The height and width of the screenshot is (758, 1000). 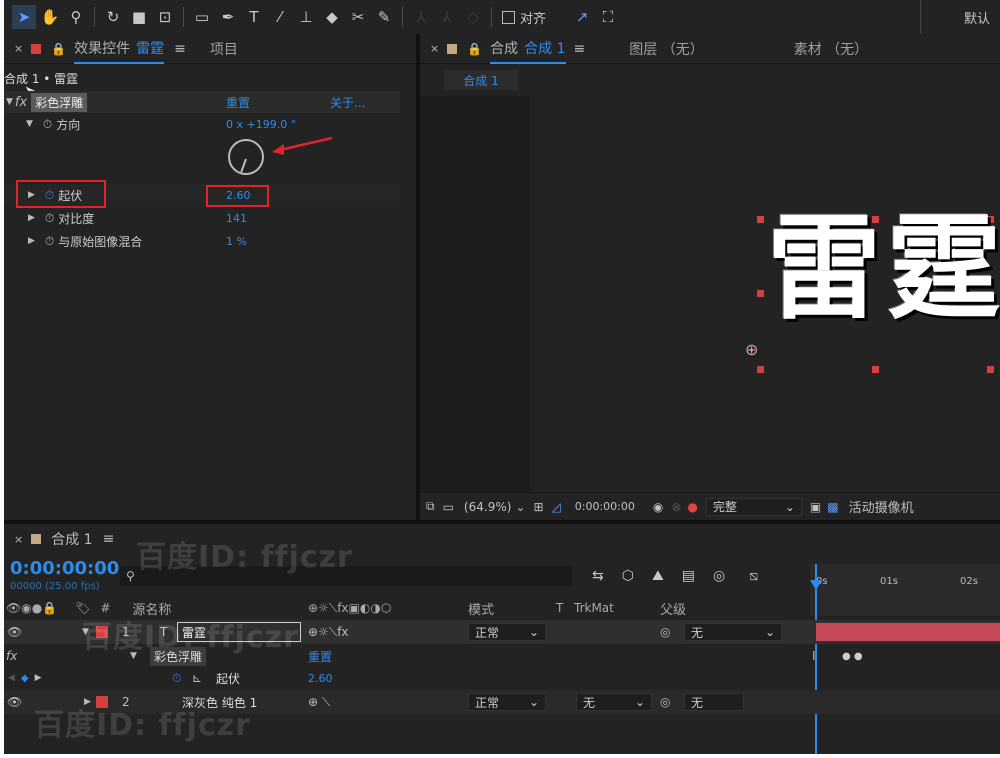 I want to click on anchor-tool-icon: ⊡, so click(x=165, y=17).